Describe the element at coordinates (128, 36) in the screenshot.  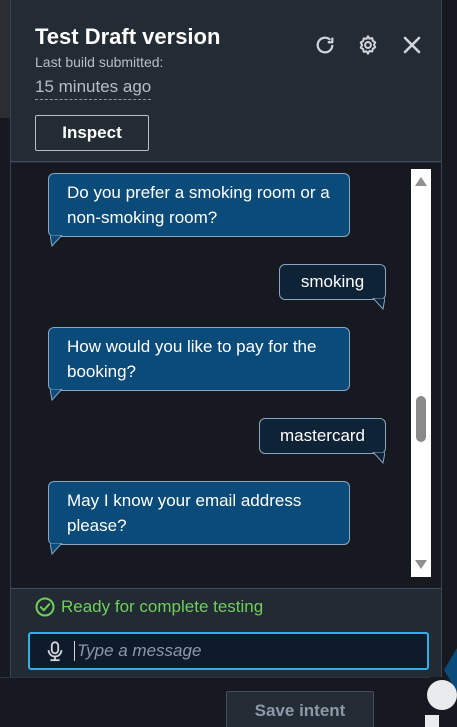
I see `panel-title: Test Draft version` at that location.